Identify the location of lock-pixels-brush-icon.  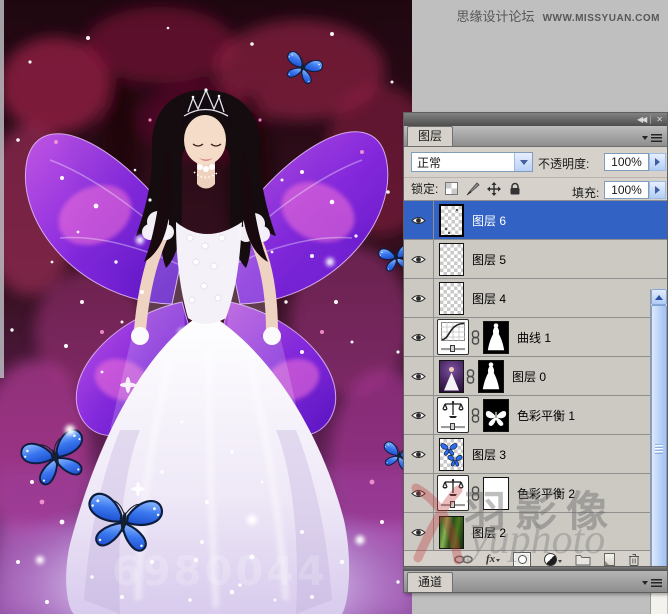
(472, 188).